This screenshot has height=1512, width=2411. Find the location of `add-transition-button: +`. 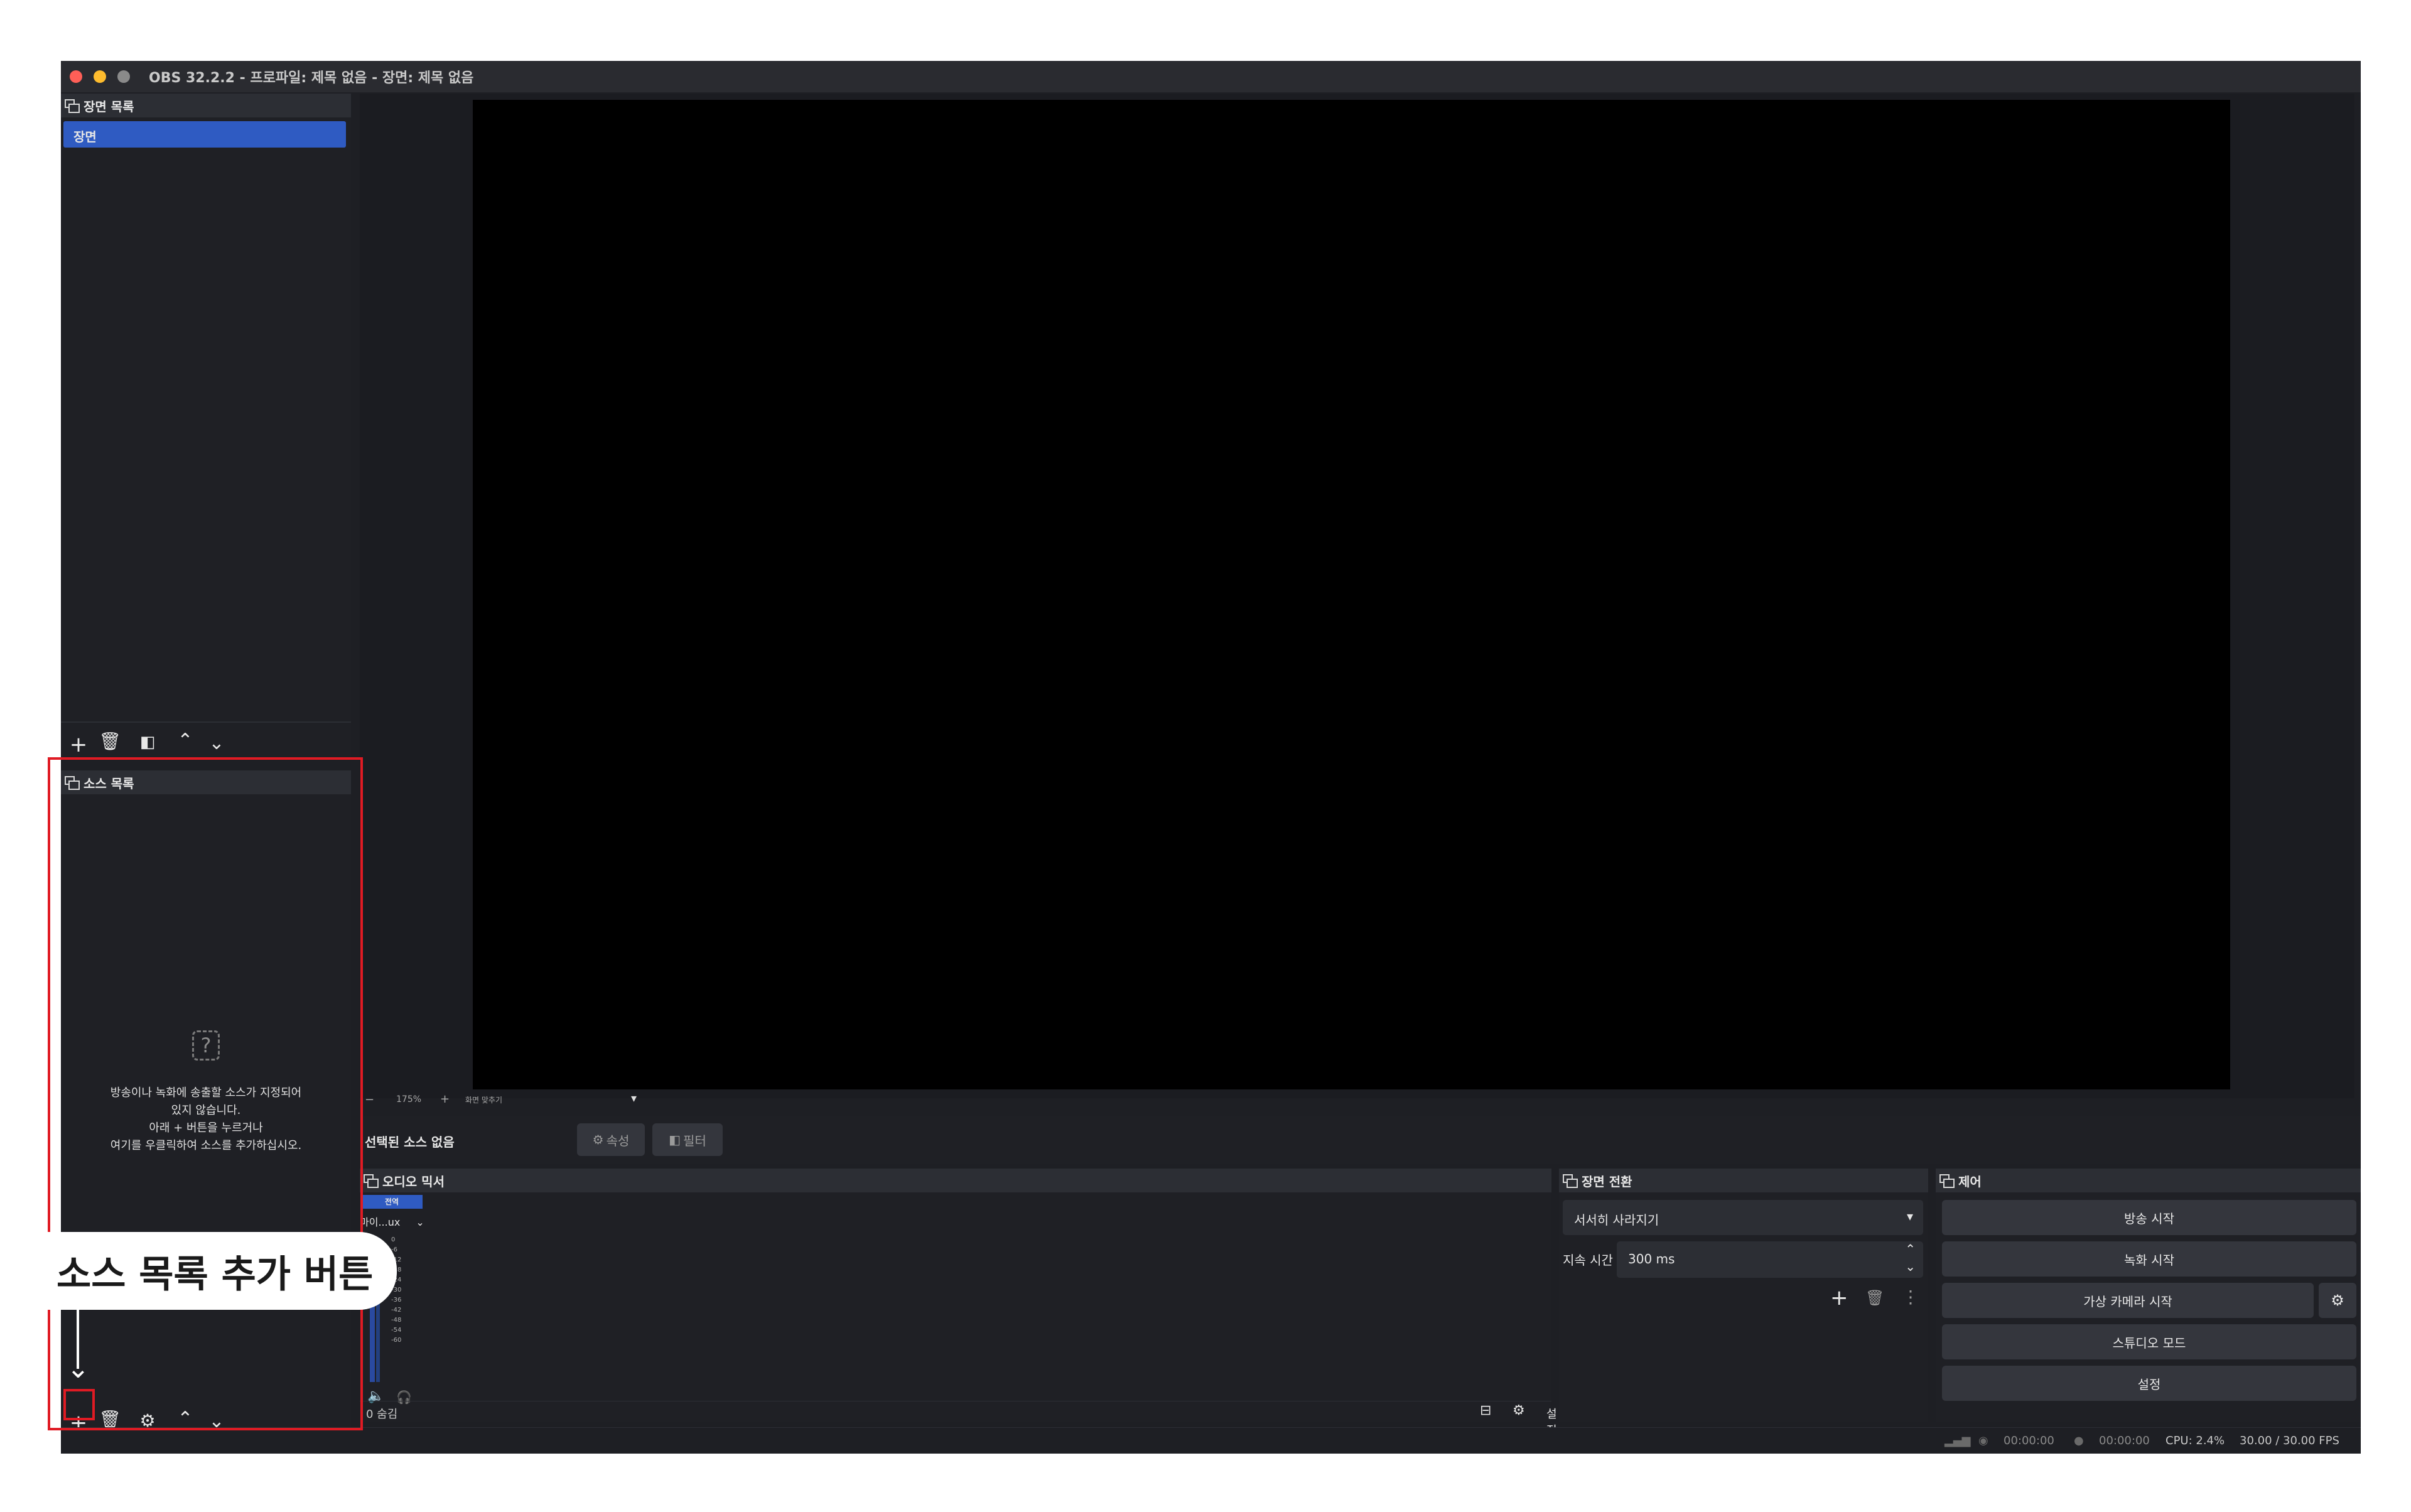

add-transition-button: + is located at coordinates (1839, 1297).